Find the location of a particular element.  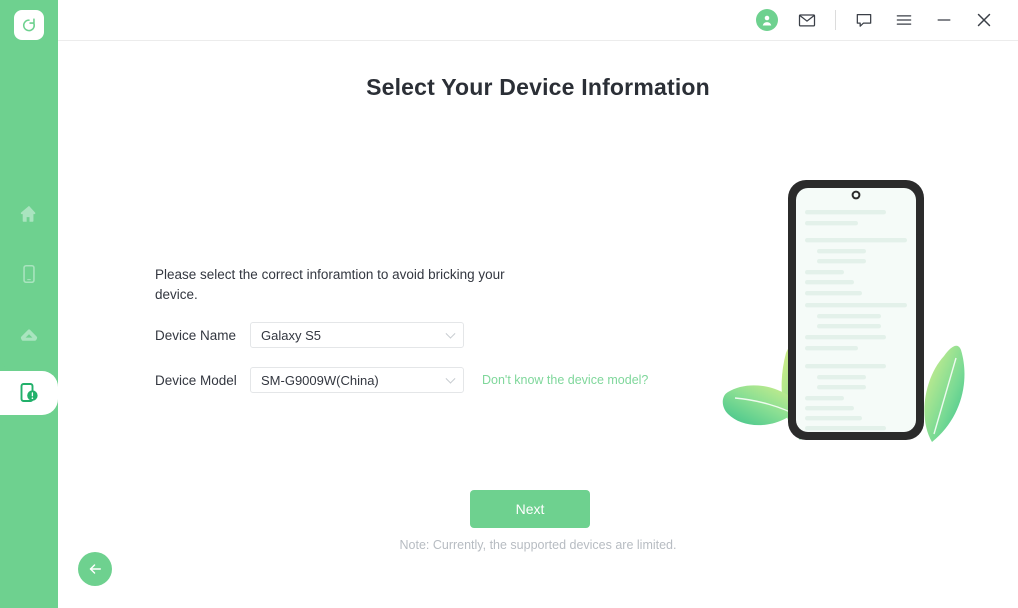

device-model-select: SM-G9009W(China) is located at coordinates (357, 380).